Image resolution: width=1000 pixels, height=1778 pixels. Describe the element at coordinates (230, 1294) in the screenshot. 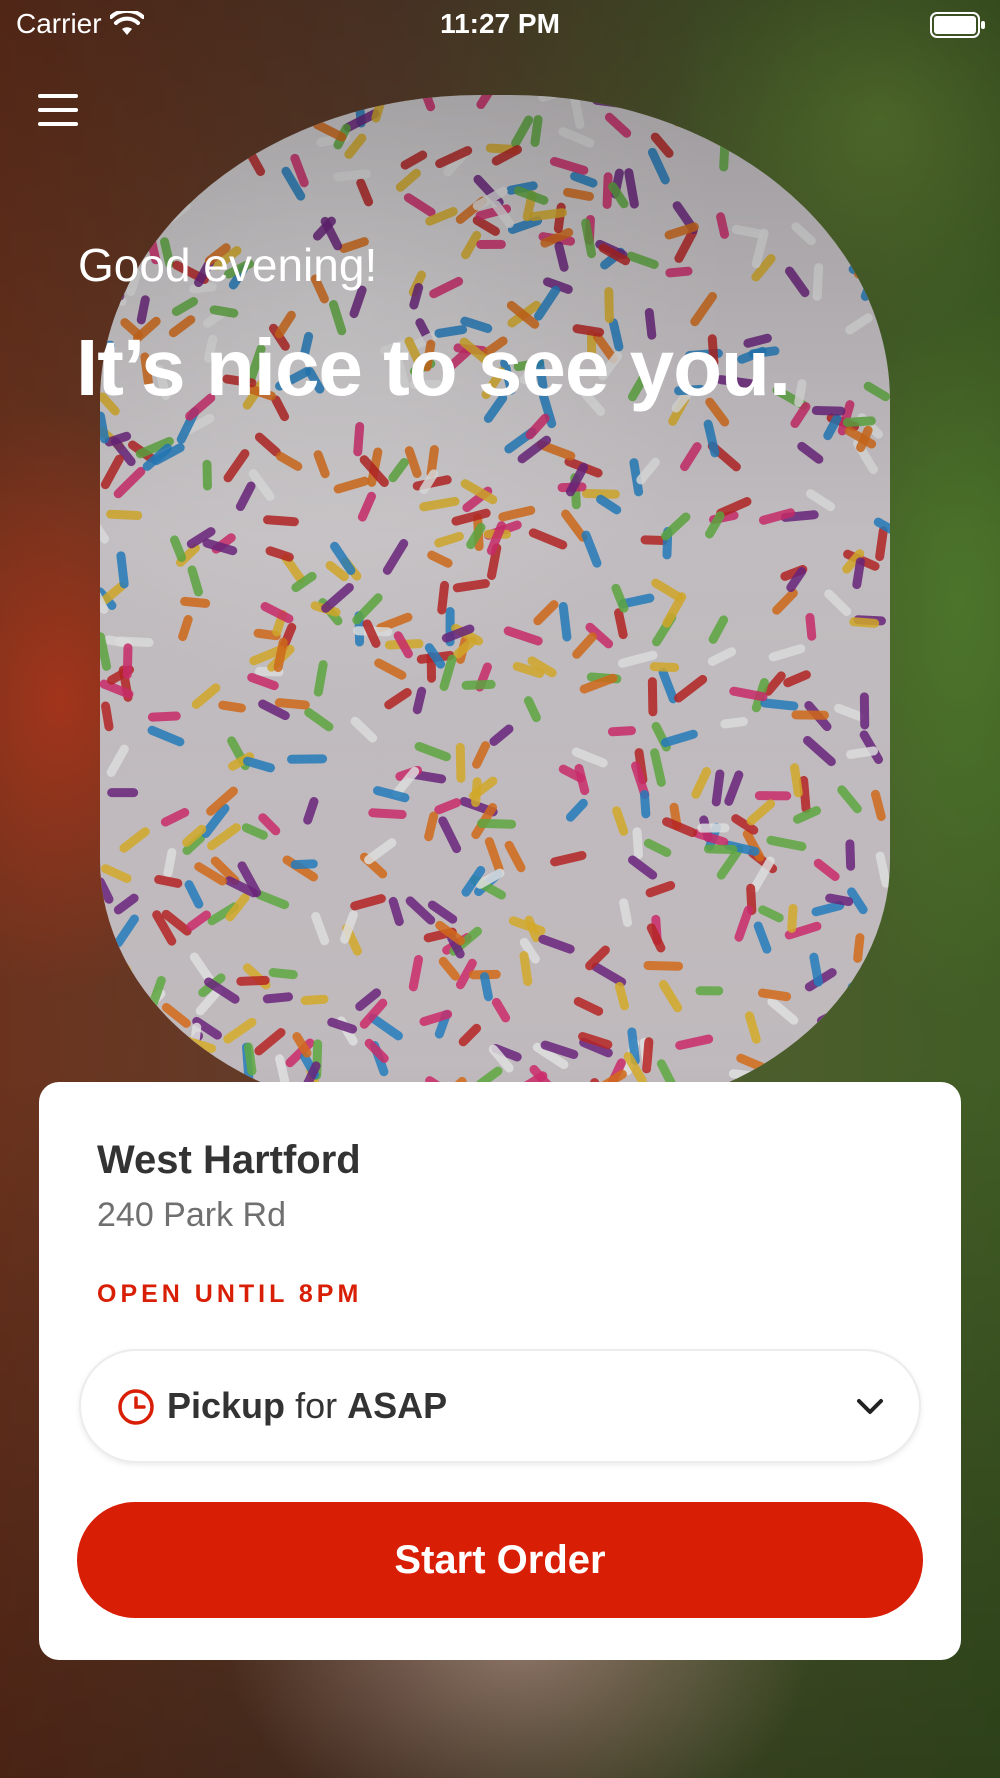

I see `store-hours: OPEN UNTIL 8PM` at that location.